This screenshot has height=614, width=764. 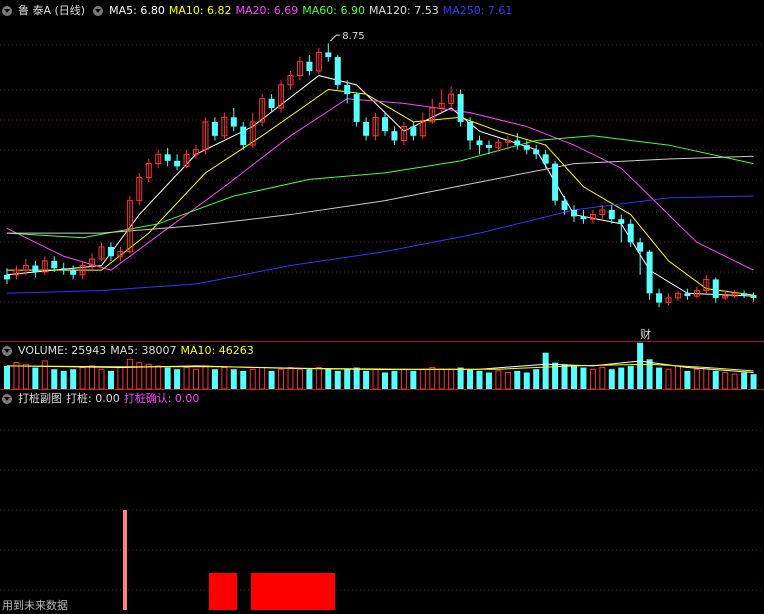 What do you see at coordinates (138, 351) in the screenshot?
I see `volume-indicators: VOLUME: 25943 MA5: 38007 MA10: 46263` at bounding box center [138, 351].